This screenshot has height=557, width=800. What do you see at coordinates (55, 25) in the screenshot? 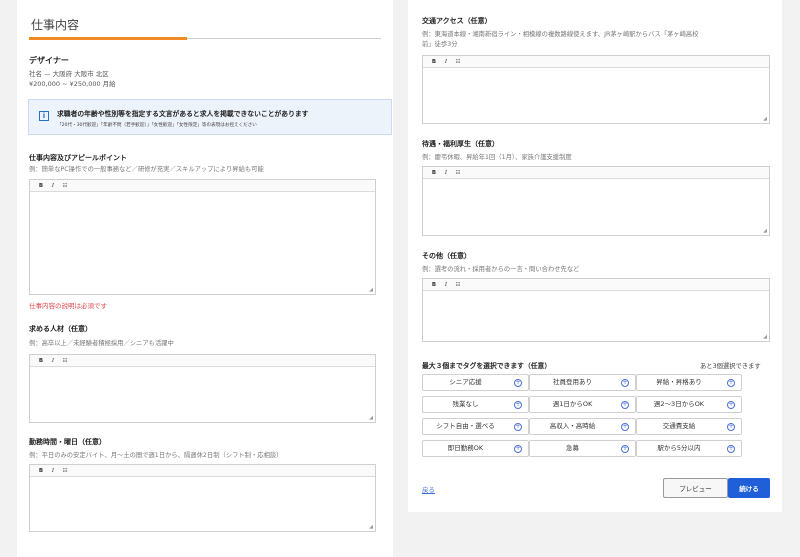
I see `section-title: 仕事内容` at bounding box center [55, 25].